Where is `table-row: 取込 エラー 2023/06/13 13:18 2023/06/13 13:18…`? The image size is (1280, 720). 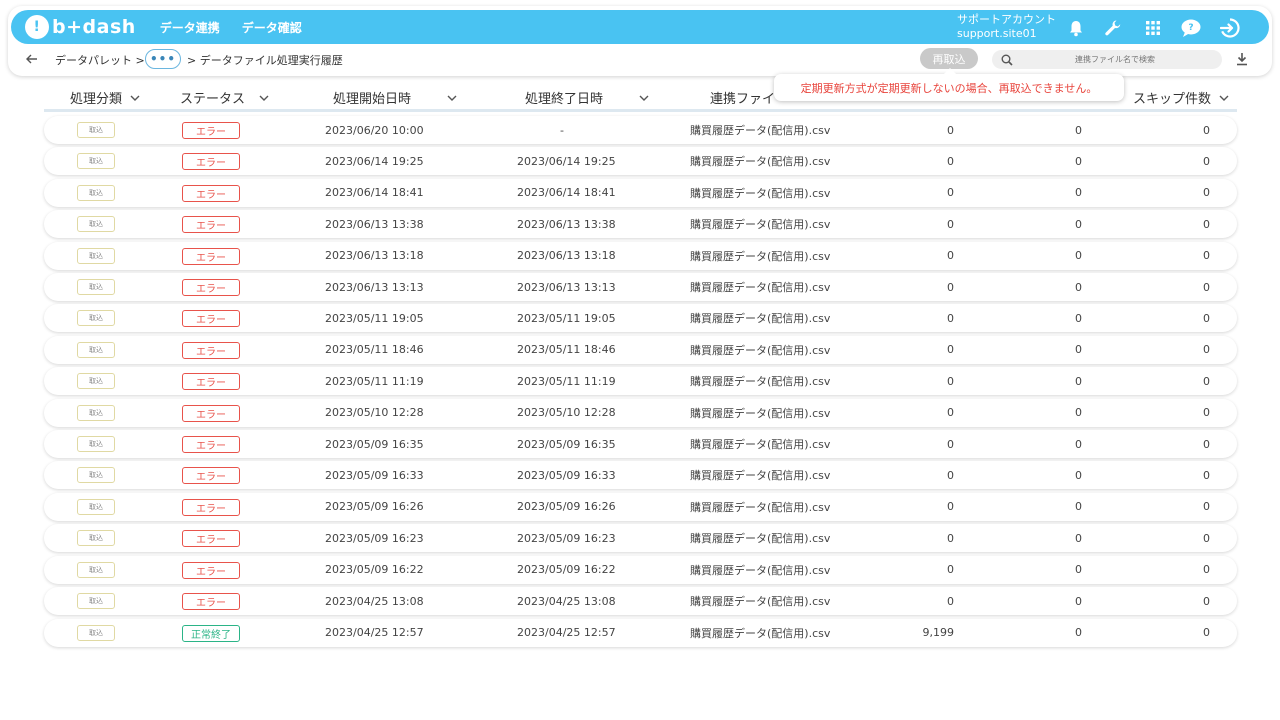 table-row: 取込 エラー 2023/06/13 13:18 2023/06/13 13:18… is located at coordinates (640, 255).